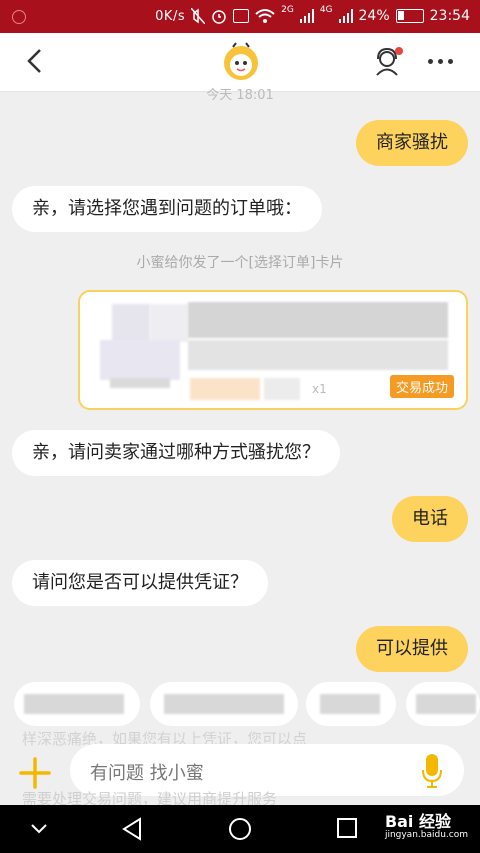  I want to click on quick-reply-bar, so click(240, 707).